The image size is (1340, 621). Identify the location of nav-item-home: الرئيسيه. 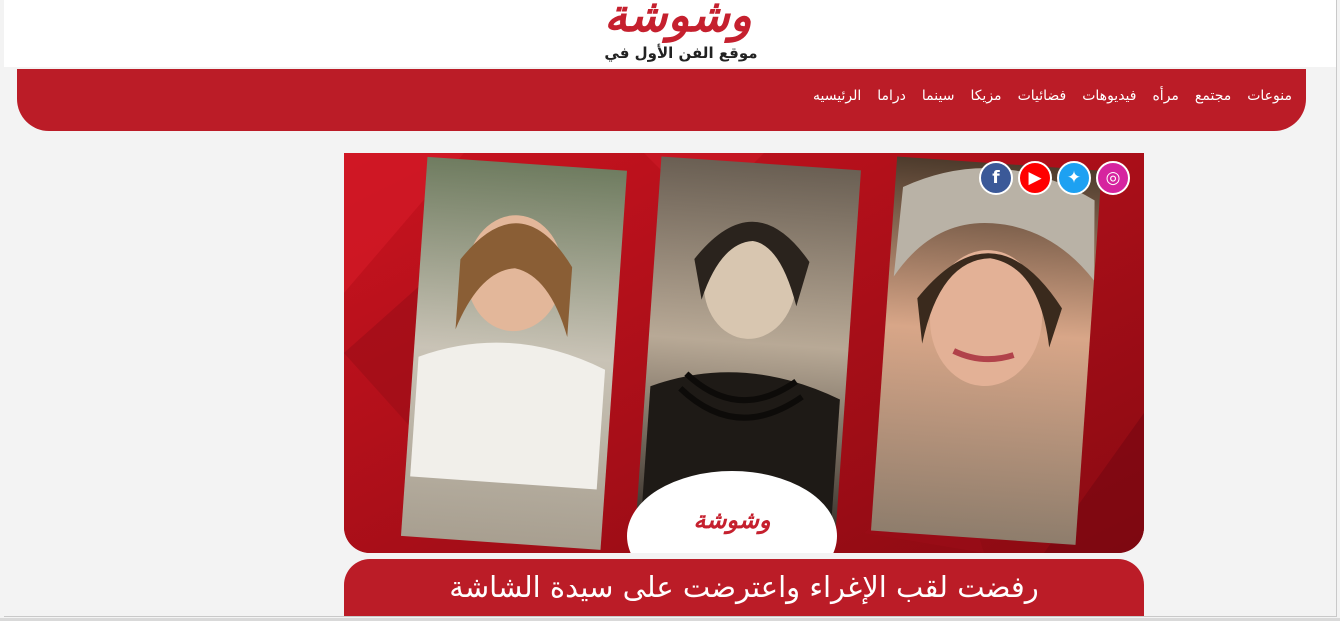
(837, 96).